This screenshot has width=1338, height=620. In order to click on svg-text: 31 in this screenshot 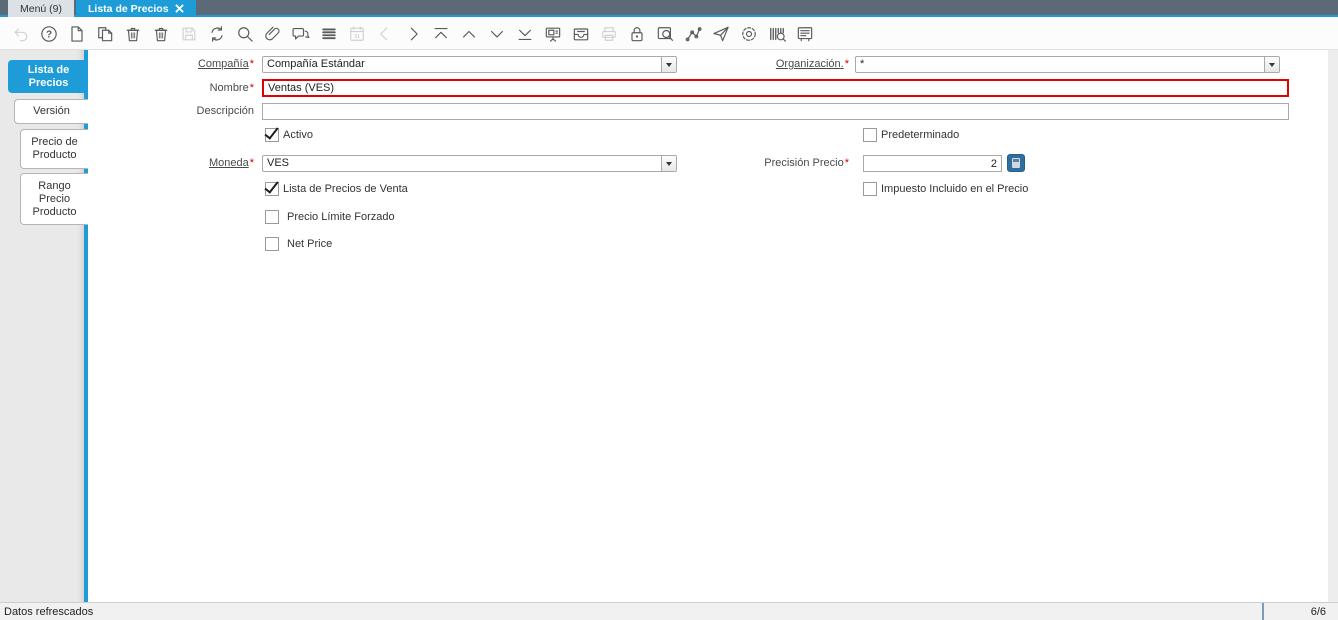, I will do `click(357, 37)`.